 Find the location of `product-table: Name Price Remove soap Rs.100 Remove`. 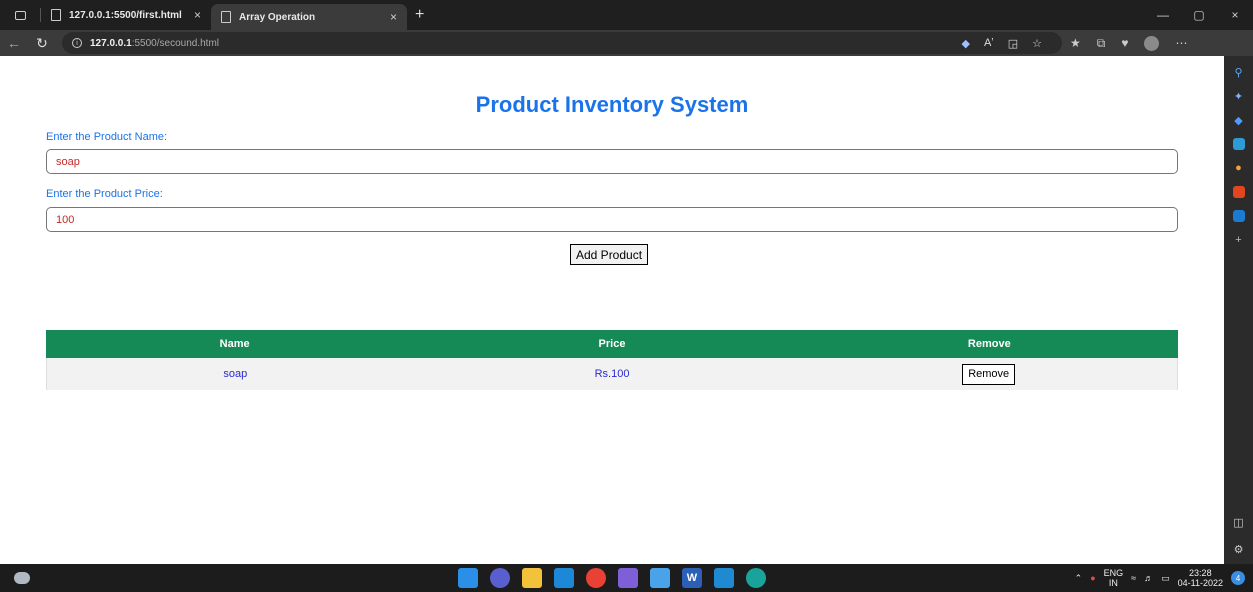

product-table: Name Price Remove soap Rs.100 Remove is located at coordinates (612, 360).